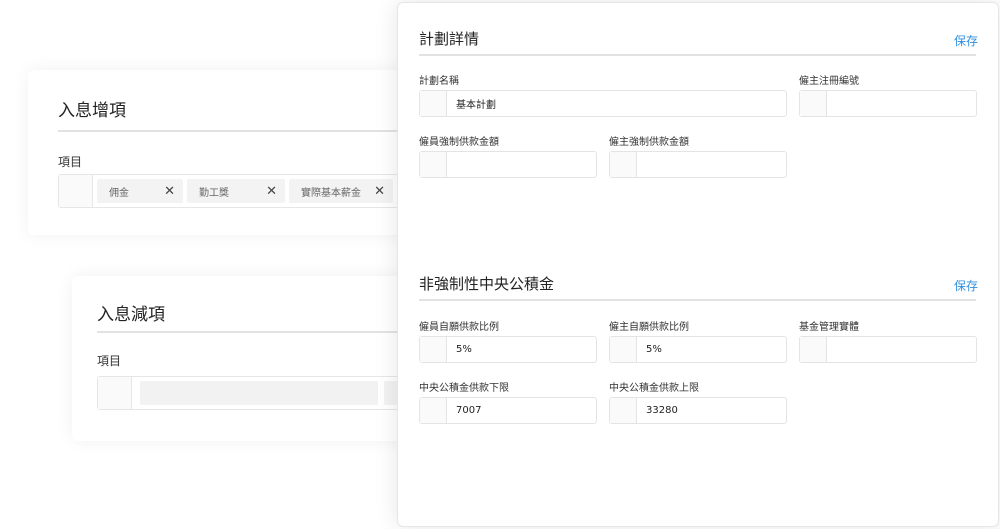 The width and height of the screenshot is (1000, 529). I want to click on voluntary-mpf-save-button: 保存, so click(966, 285).